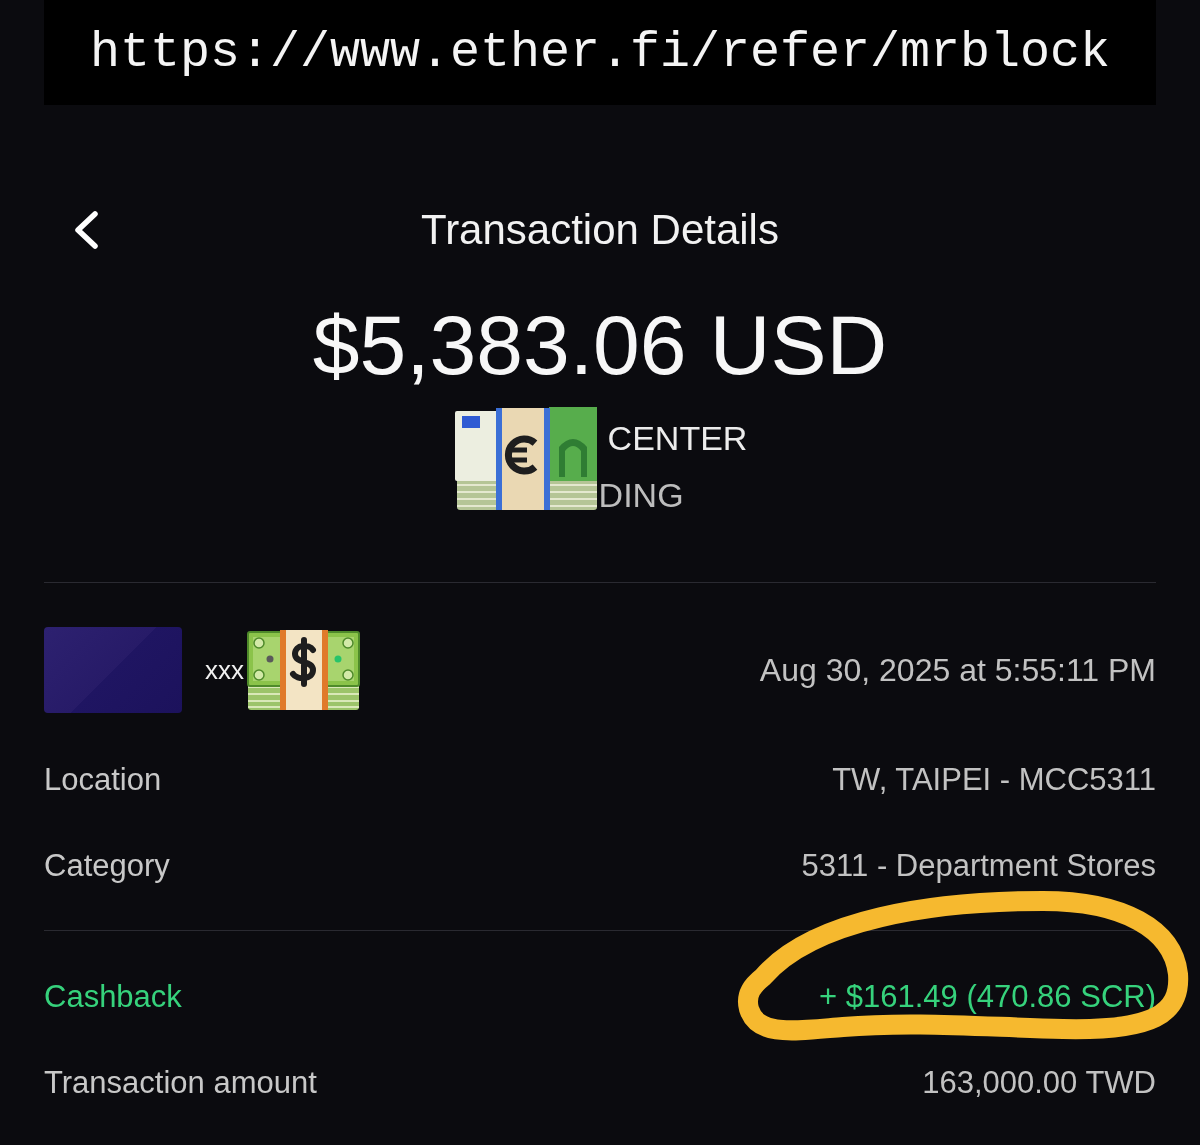  I want to click on detail-value: 163,000.00 TWD, so click(1039, 1083).